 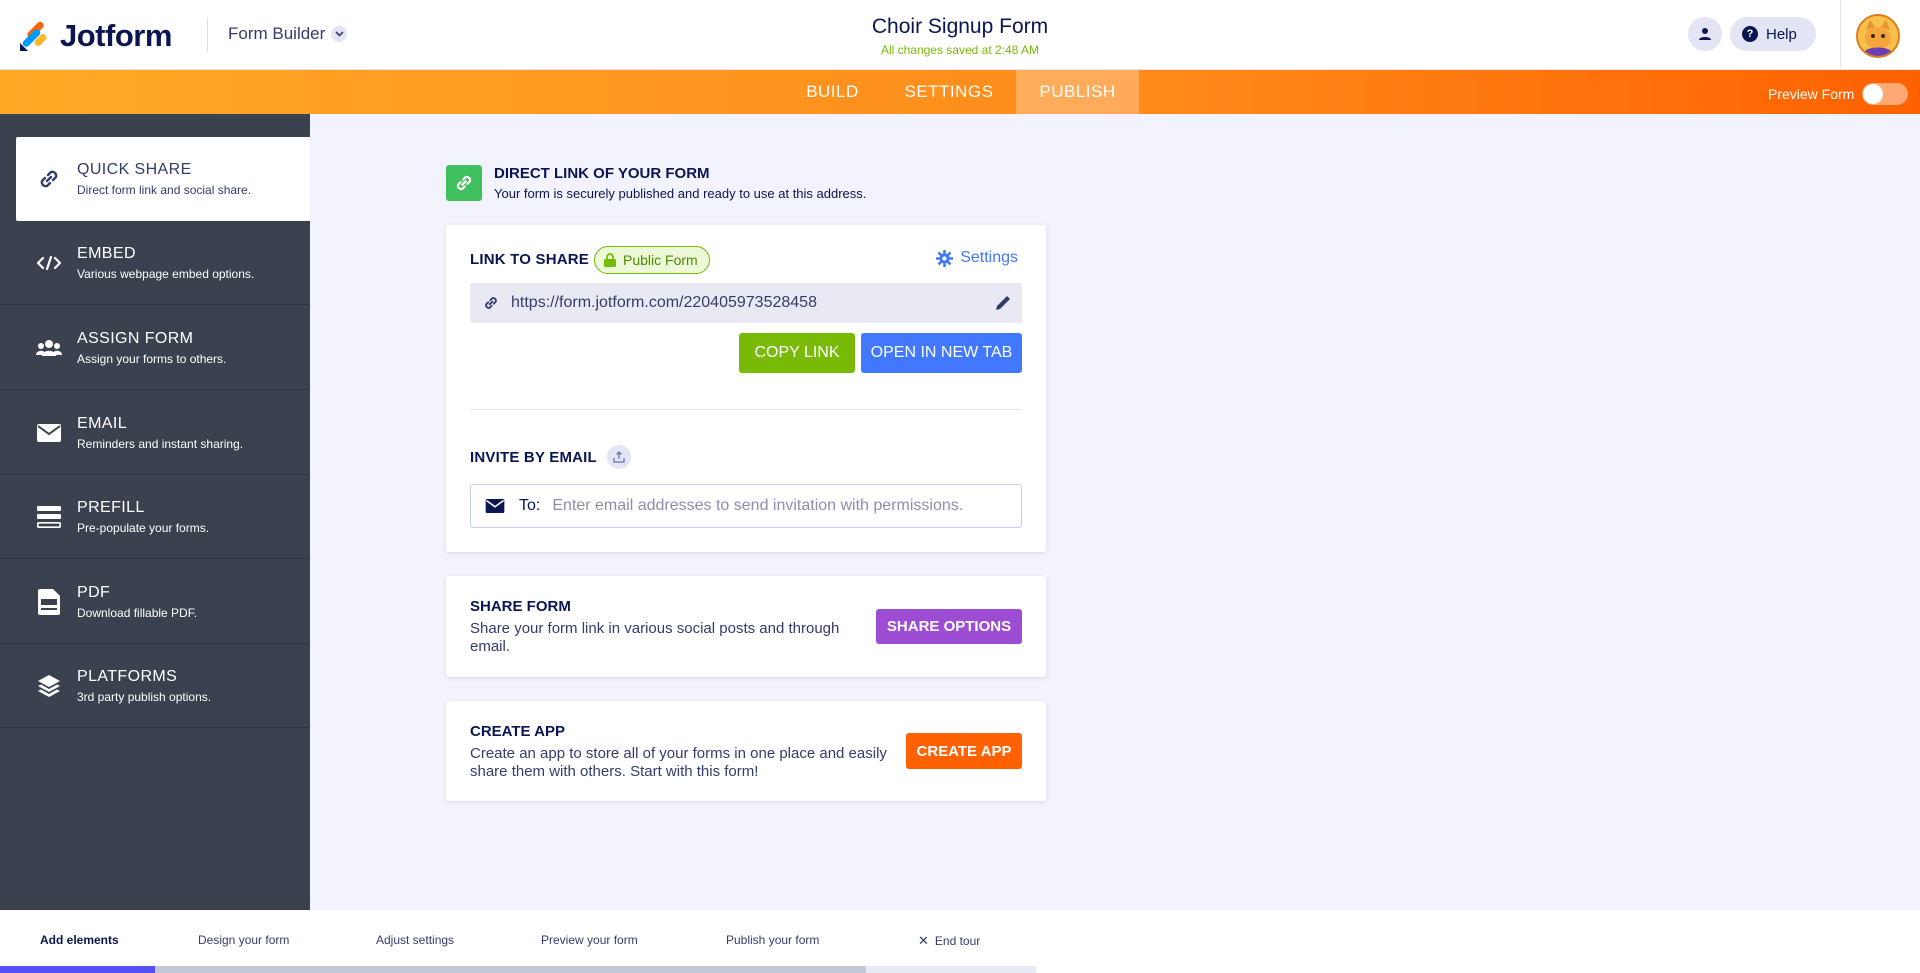 What do you see at coordinates (155, 433) in the screenshot?
I see `sidebar-item-email: EMAIL Reminders and instant sharing.` at bounding box center [155, 433].